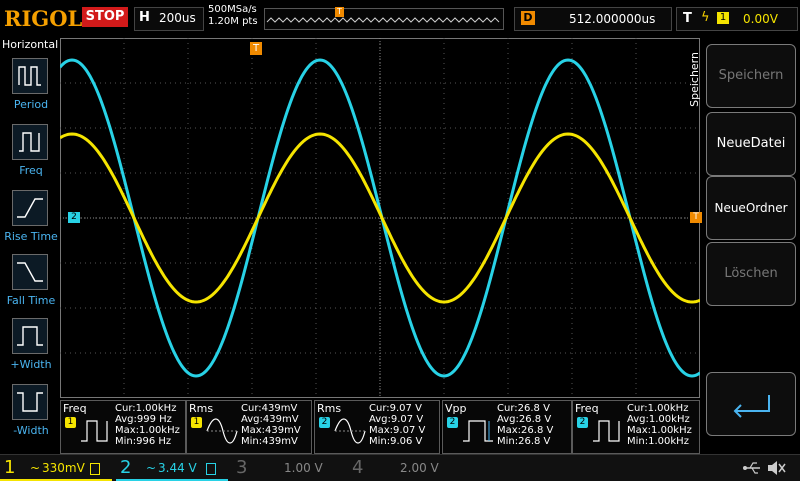 This screenshot has width=800, height=481. Describe the element at coordinates (524, 441) in the screenshot. I see `measurement-min: Min:26.8 V` at that location.